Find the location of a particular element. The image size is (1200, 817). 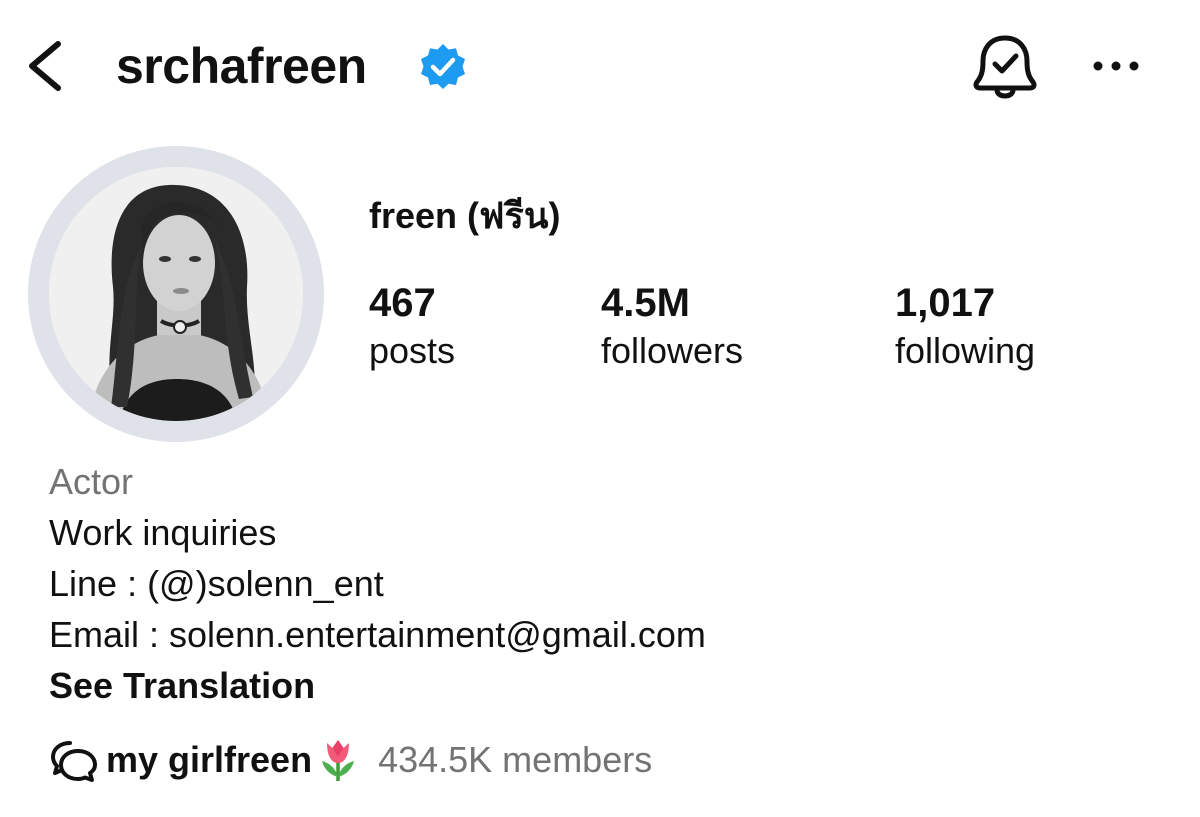

profile-display-name: freen (ฟรีน) is located at coordinates (465, 215).